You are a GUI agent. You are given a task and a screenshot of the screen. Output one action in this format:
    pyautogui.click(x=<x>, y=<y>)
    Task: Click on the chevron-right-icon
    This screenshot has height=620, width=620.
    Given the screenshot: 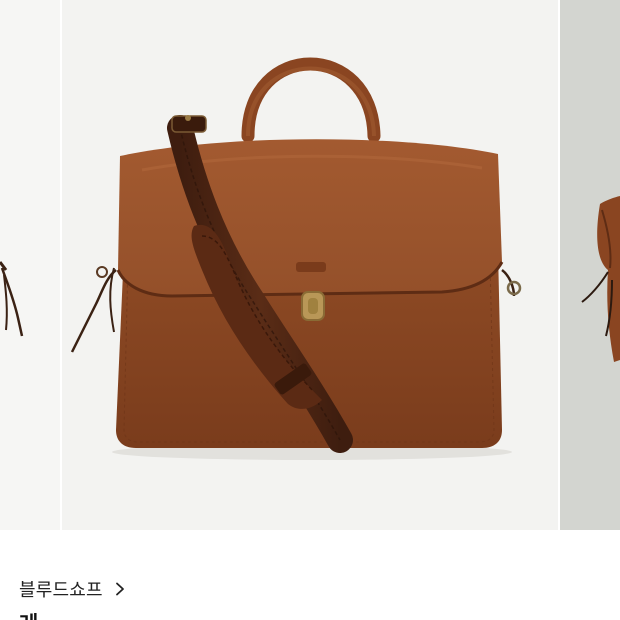 What is the action you would take?
    pyautogui.click(x=119, y=589)
    